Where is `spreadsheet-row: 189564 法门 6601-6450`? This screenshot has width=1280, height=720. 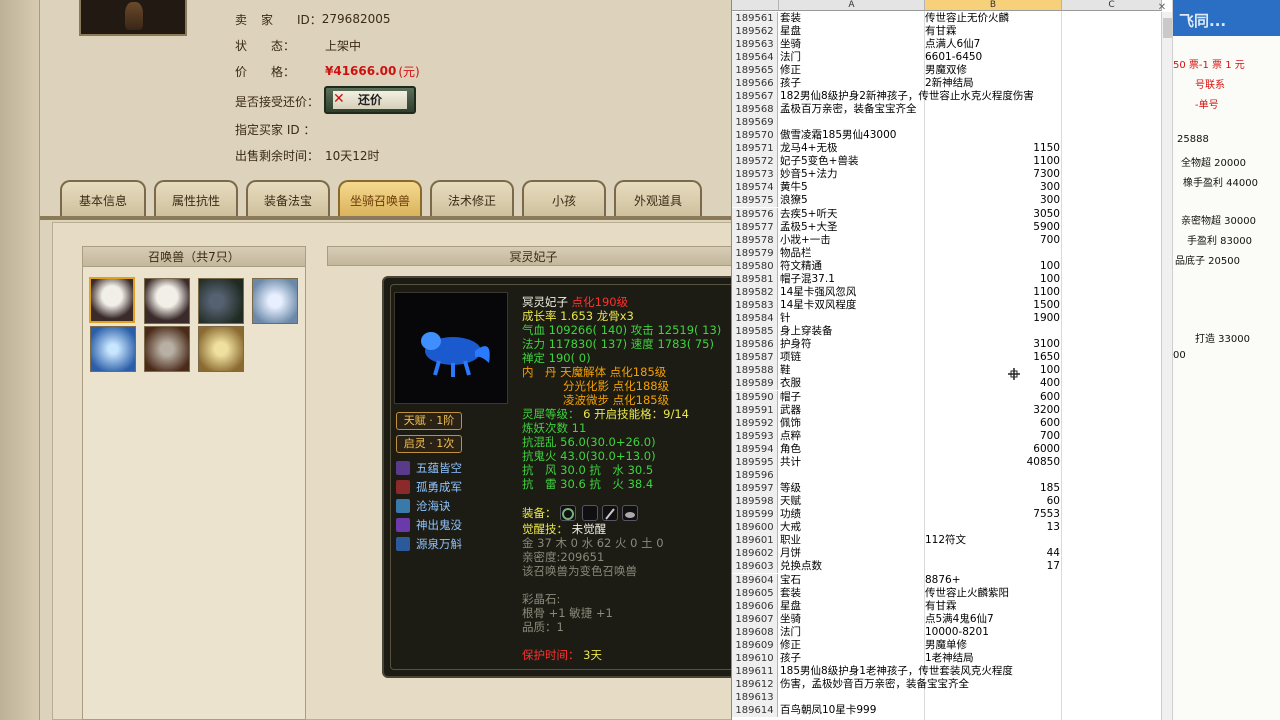 spreadsheet-row: 189564 法门 6601-6450 is located at coordinates (952, 57).